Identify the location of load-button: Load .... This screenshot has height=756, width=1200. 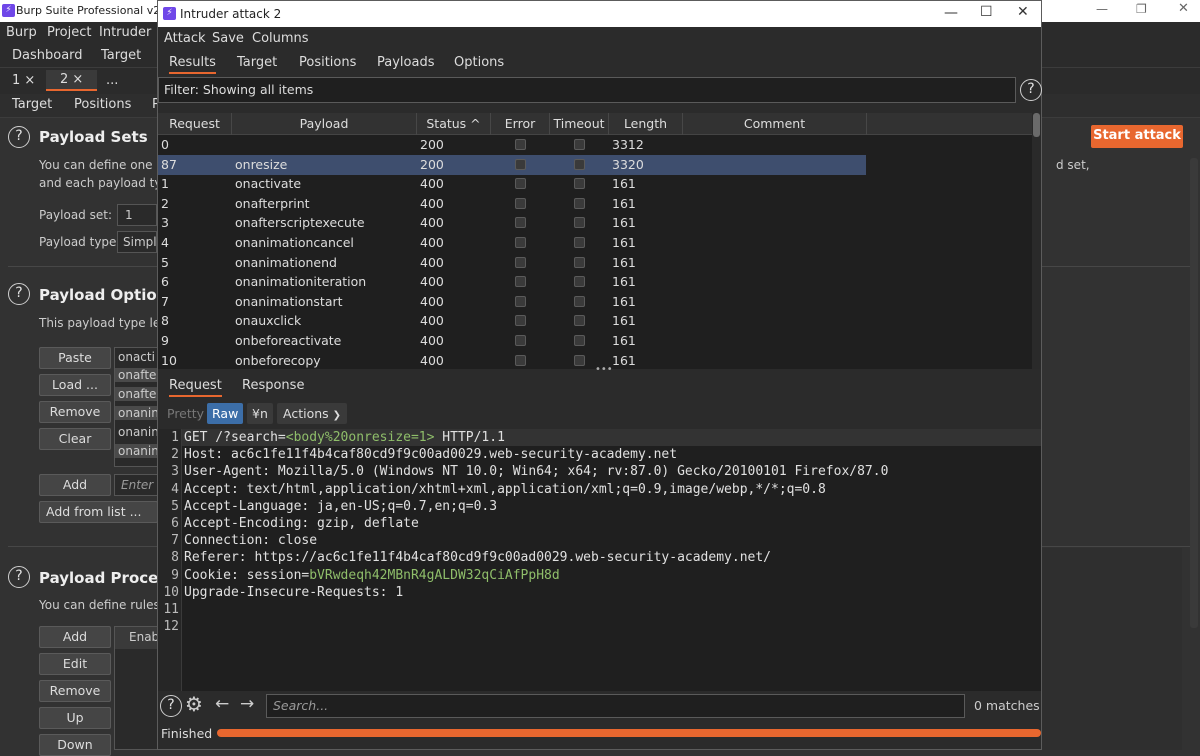
(75, 385).